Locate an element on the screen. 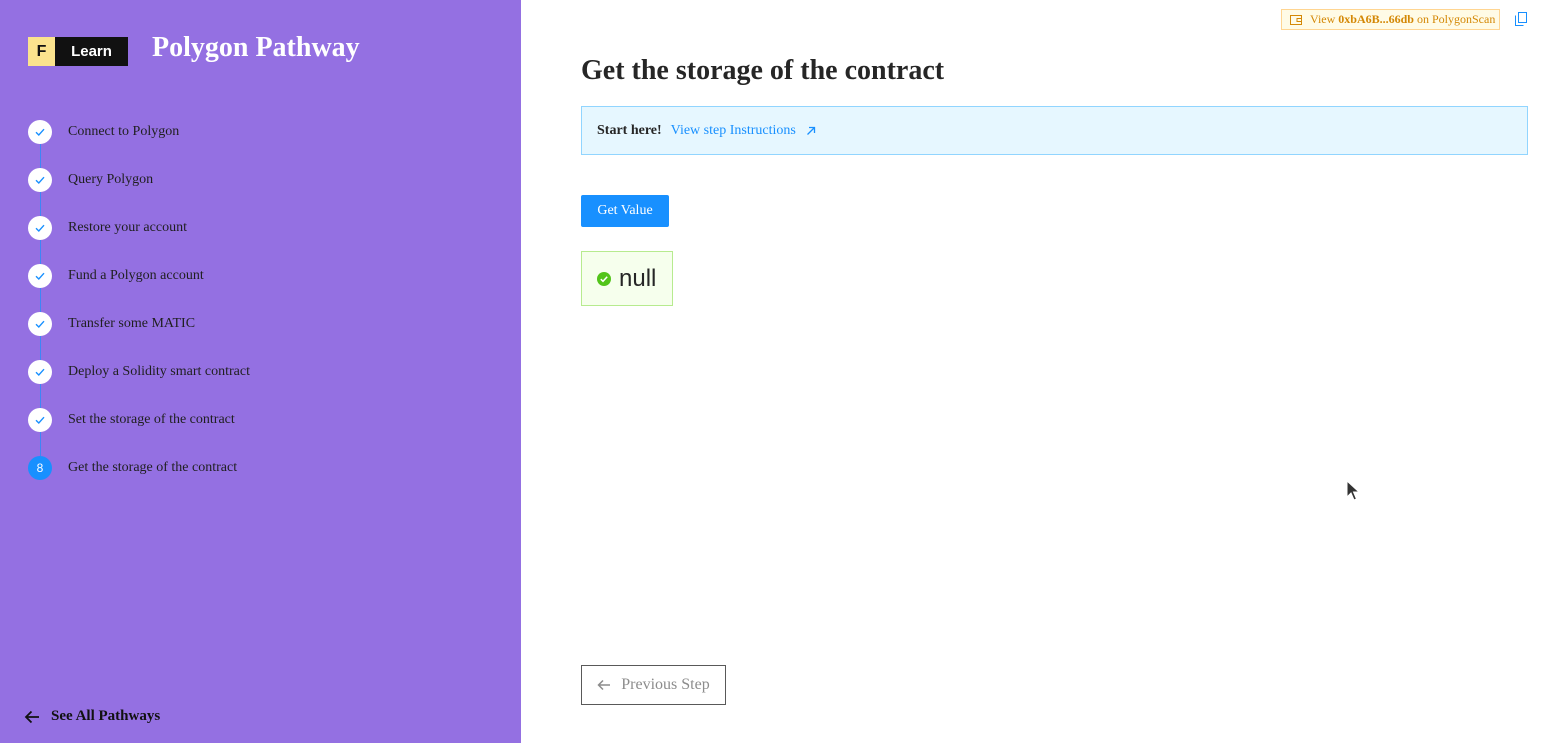 This screenshot has width=1566, height=743. step-item-connect: Connect to Polygon is located at coordinates (263, 144).